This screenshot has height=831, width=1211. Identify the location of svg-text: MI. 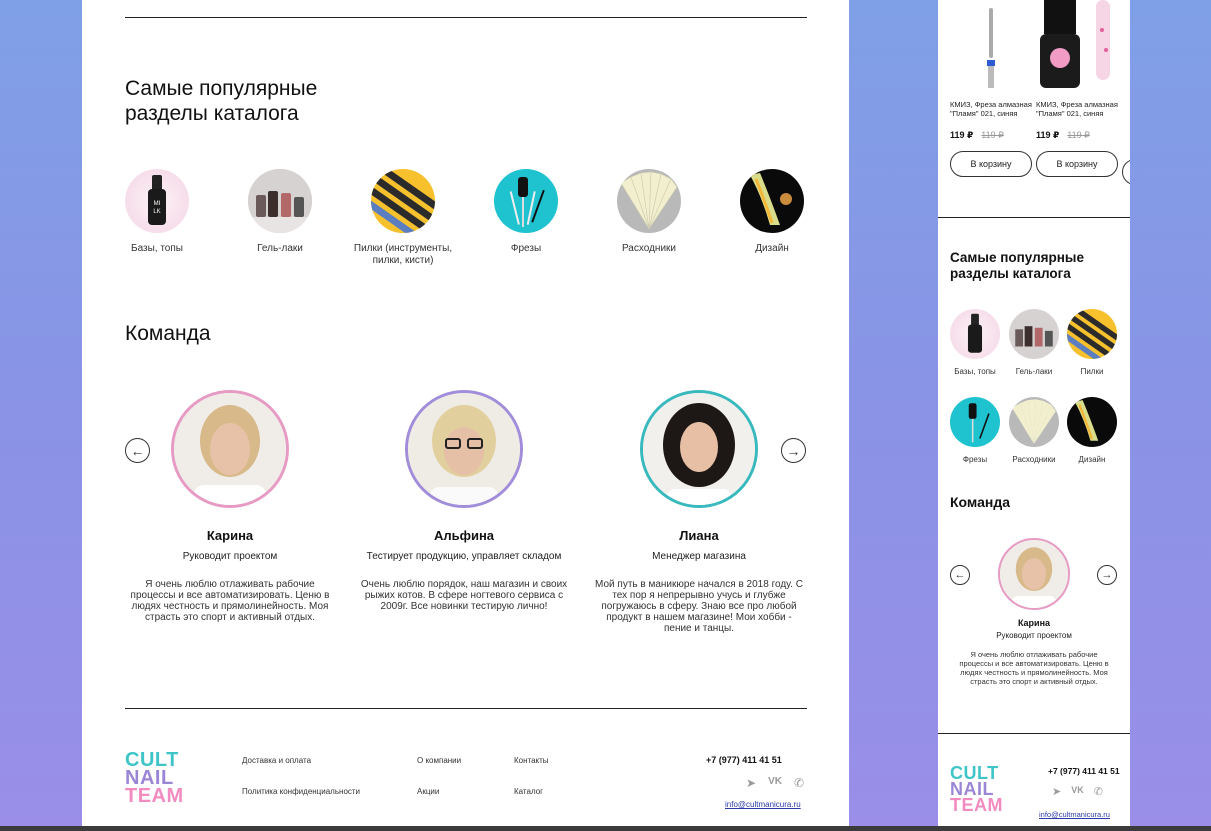
(157, 204).